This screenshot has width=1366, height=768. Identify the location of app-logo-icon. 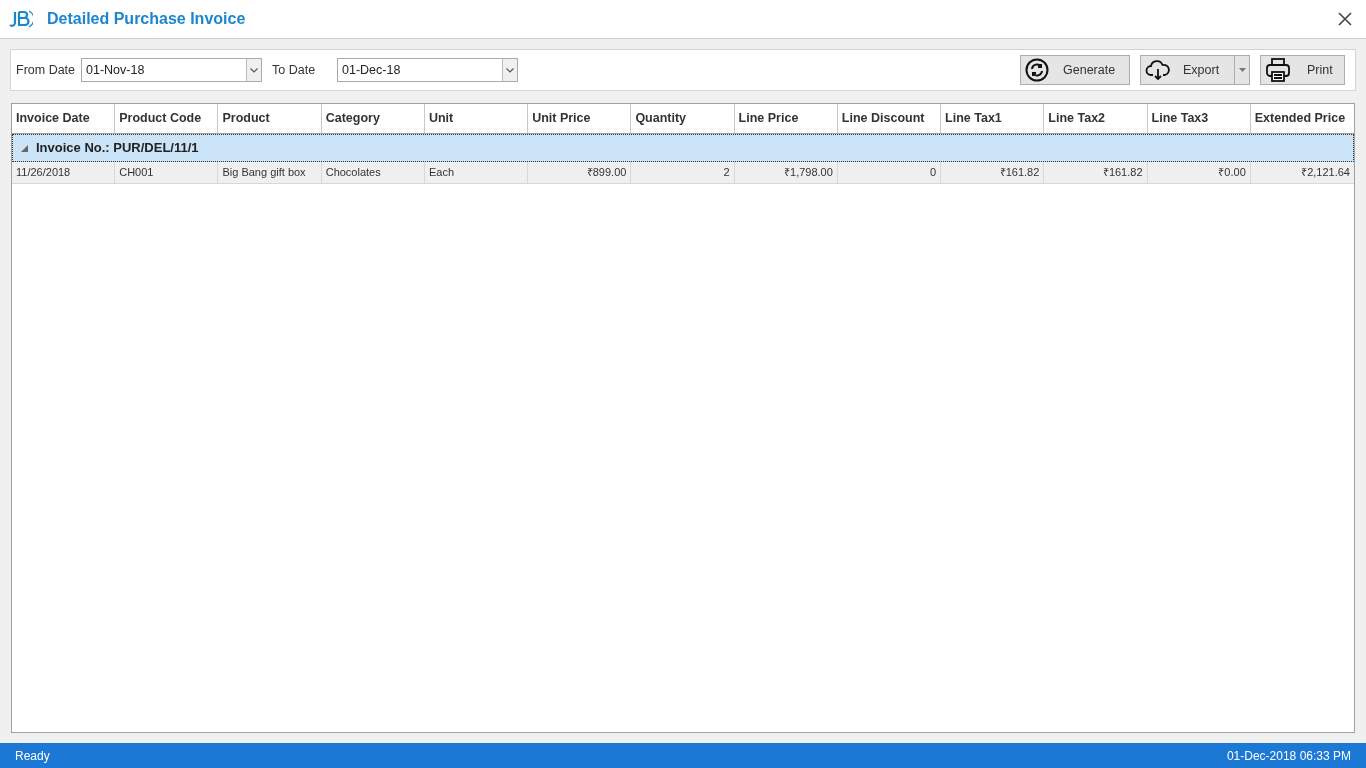
(21, 19).